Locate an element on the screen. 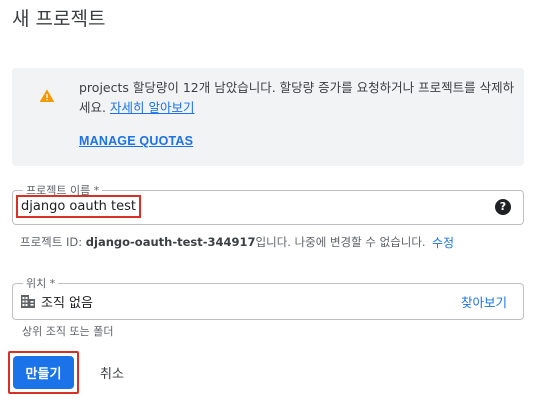 This screenshot has height=404, width=538. page-title: 새 프로젝트 is located at coordinates (59, 19).